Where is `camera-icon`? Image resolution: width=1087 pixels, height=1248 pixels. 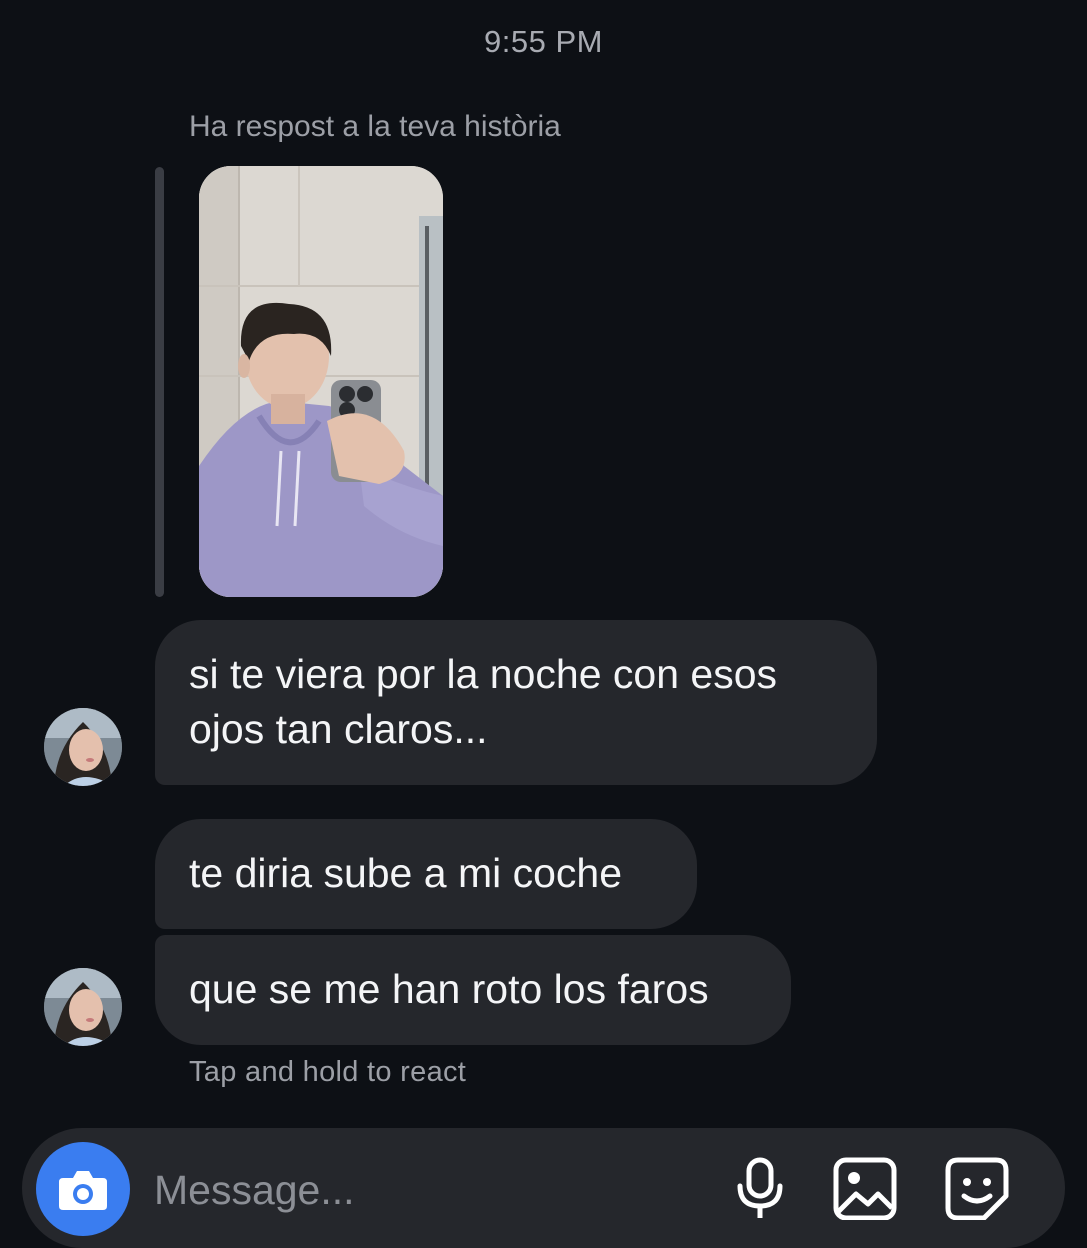
camera-icon is located at coordinates (83, 1190).